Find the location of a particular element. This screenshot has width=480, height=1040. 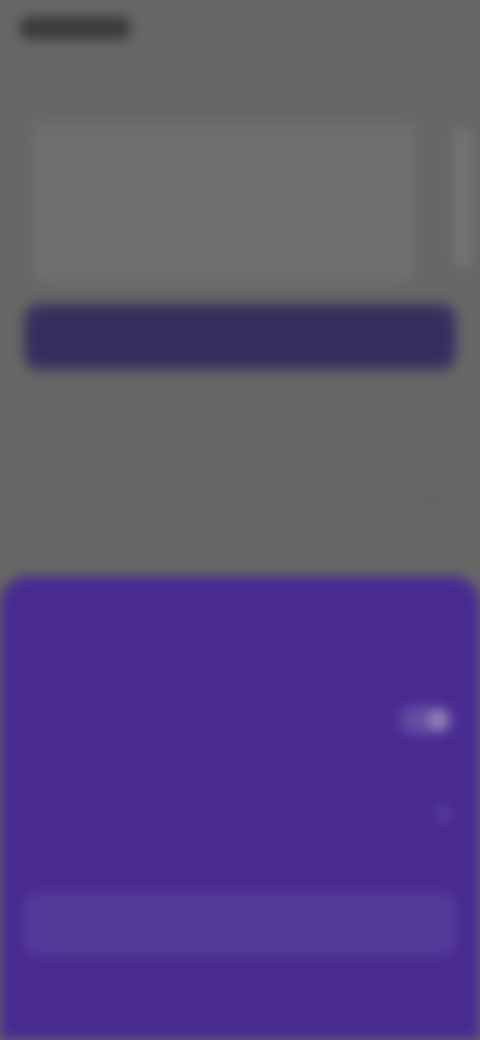

sheet-option-row is located at coordinates (240, 816).